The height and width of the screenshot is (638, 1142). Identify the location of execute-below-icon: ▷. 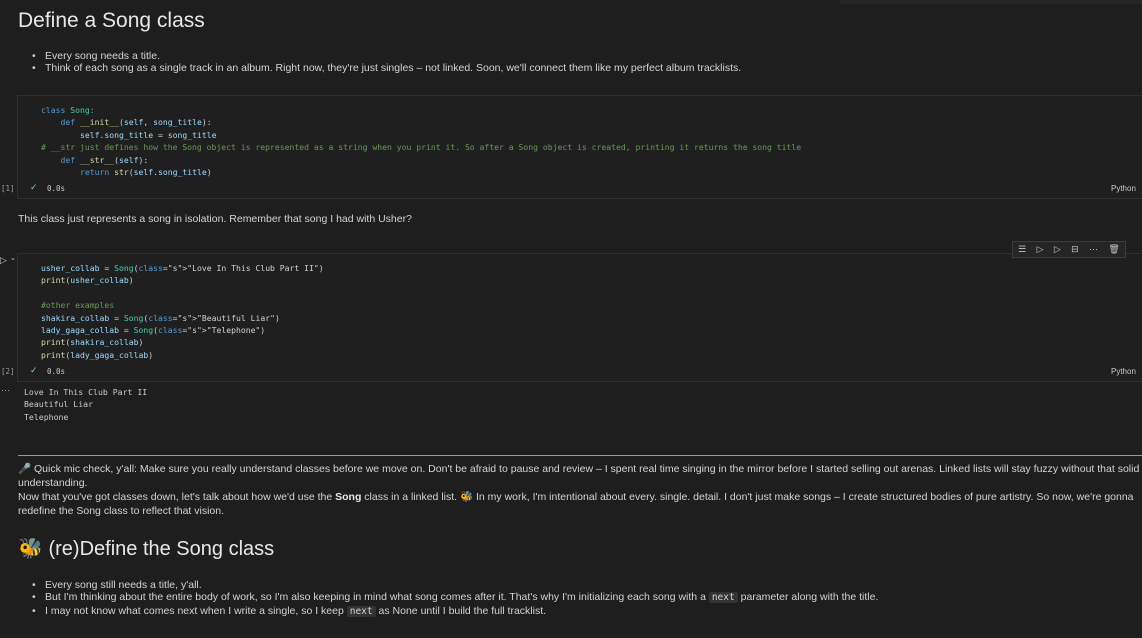
(1057, 249).